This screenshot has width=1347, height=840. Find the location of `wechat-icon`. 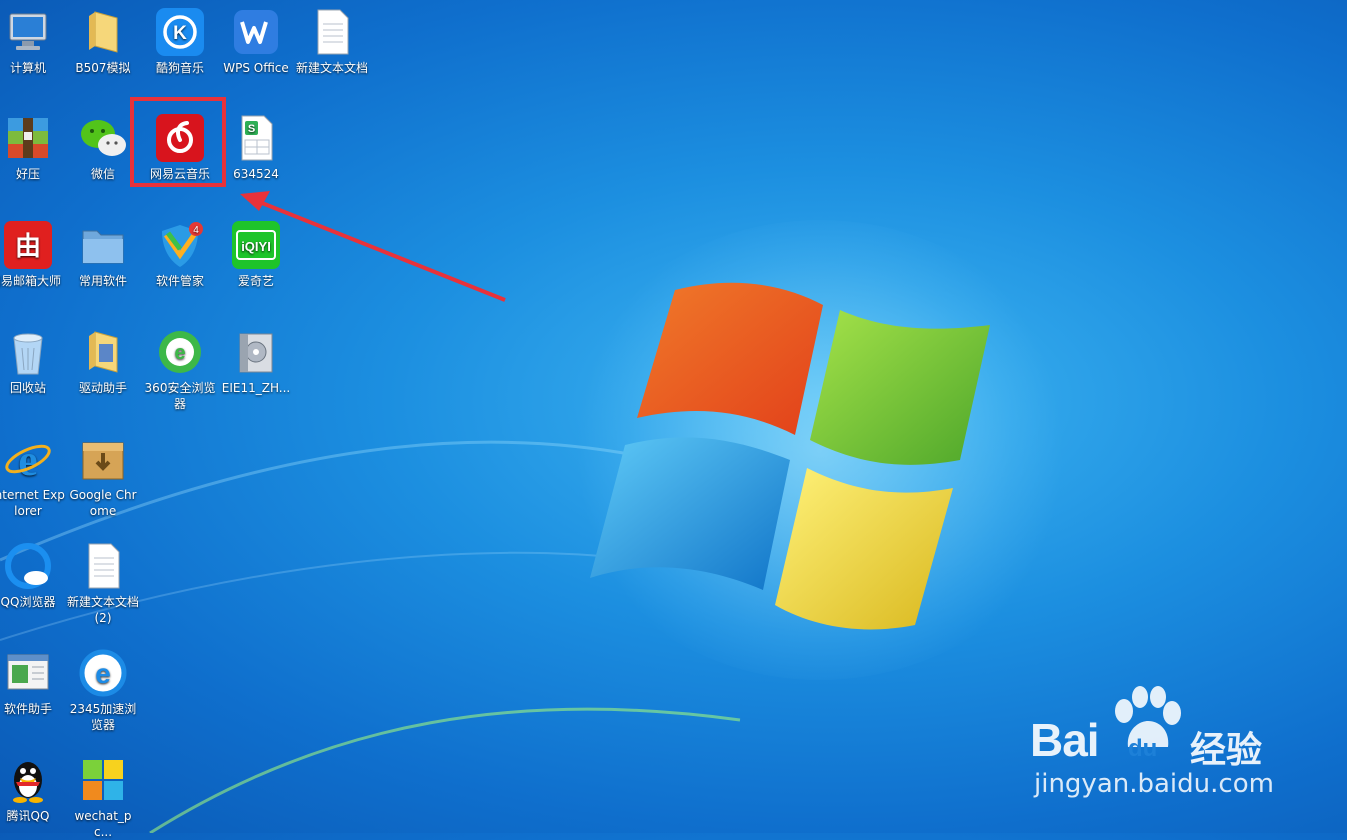

wechat-icon is located at coordinates (103, 138).